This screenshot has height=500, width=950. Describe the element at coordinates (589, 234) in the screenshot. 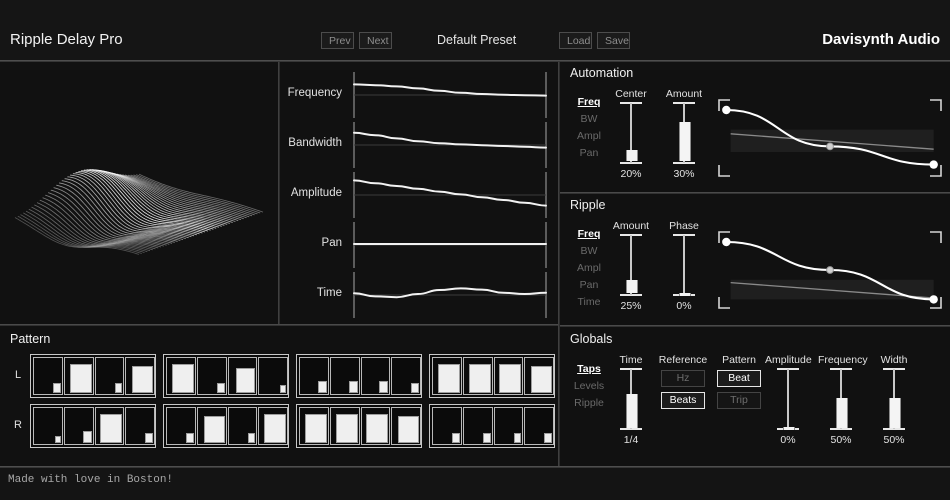

I see `ripple-tab-freq: Freq` at that location.